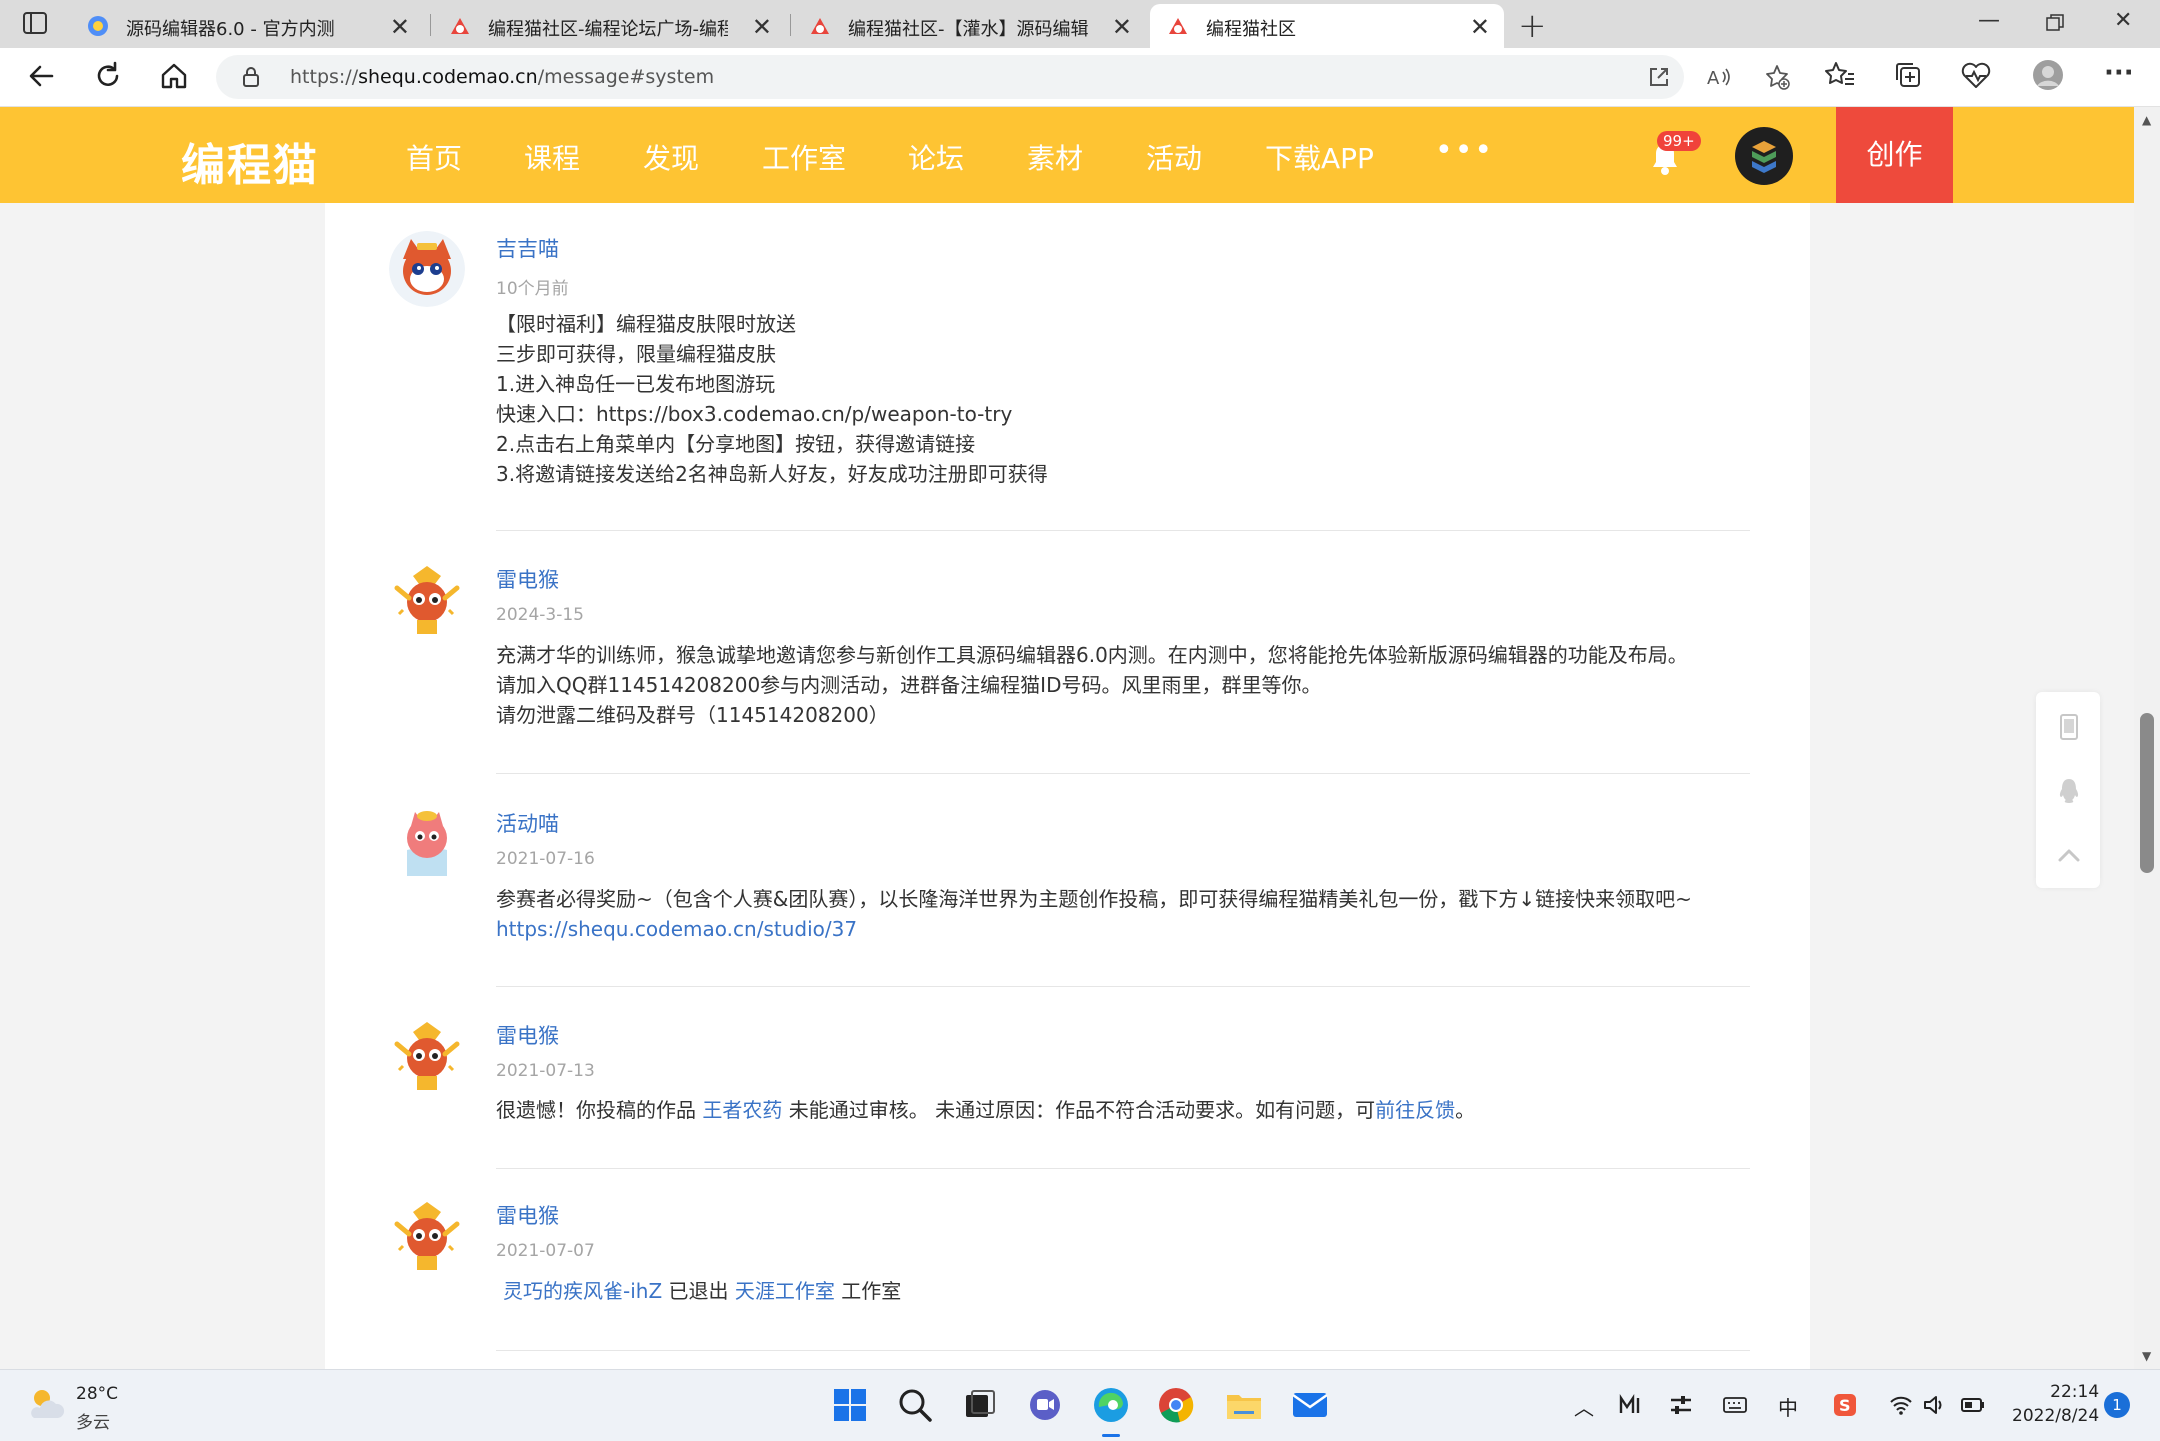  What do you see at coordinates (676, 929) in the screenshot?
I see `studio-link: https://shequ.codemao.cn/studio/37` at bounding box center [676, 929].